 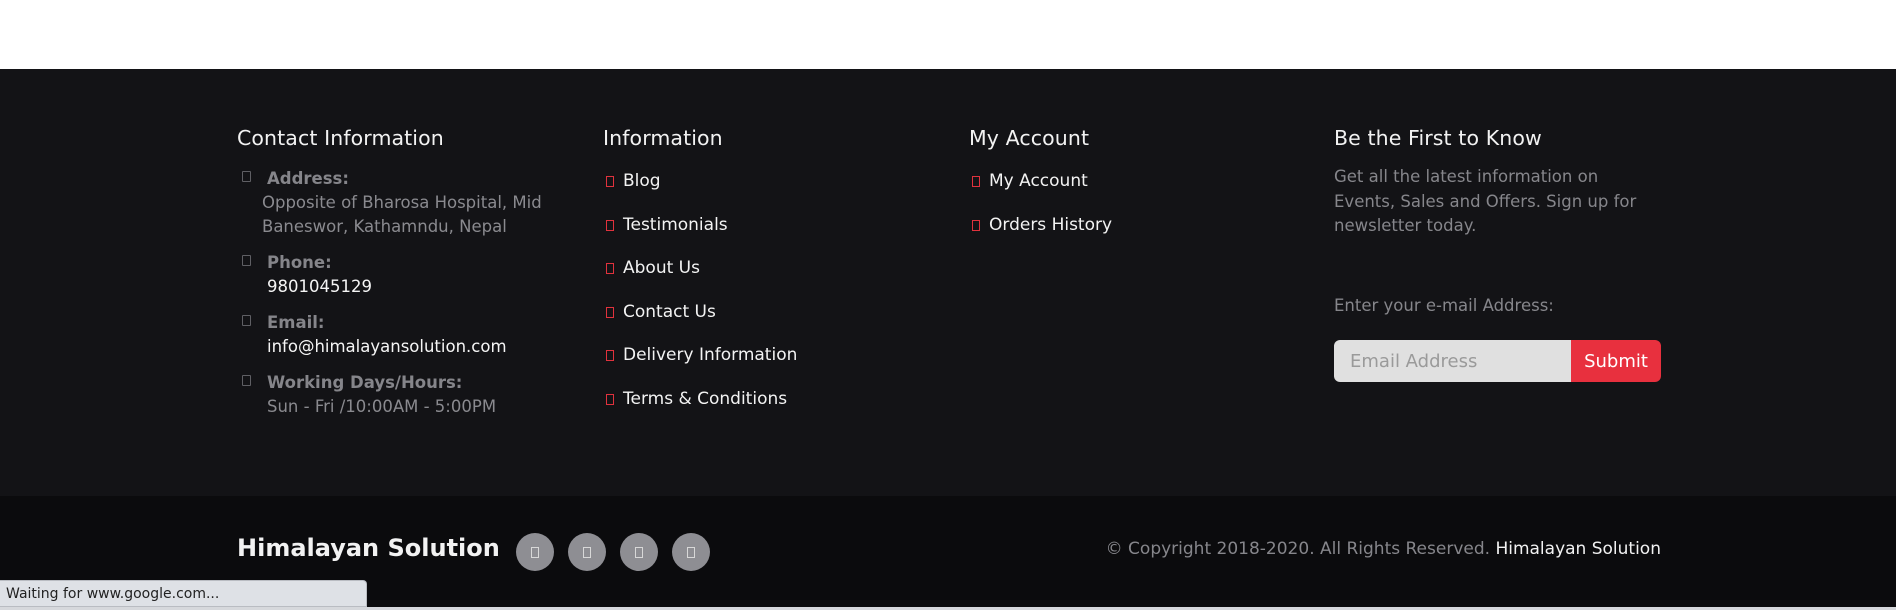 I want to click on account-column: My Account My Account Orders History, so click(x=1040, y=191).